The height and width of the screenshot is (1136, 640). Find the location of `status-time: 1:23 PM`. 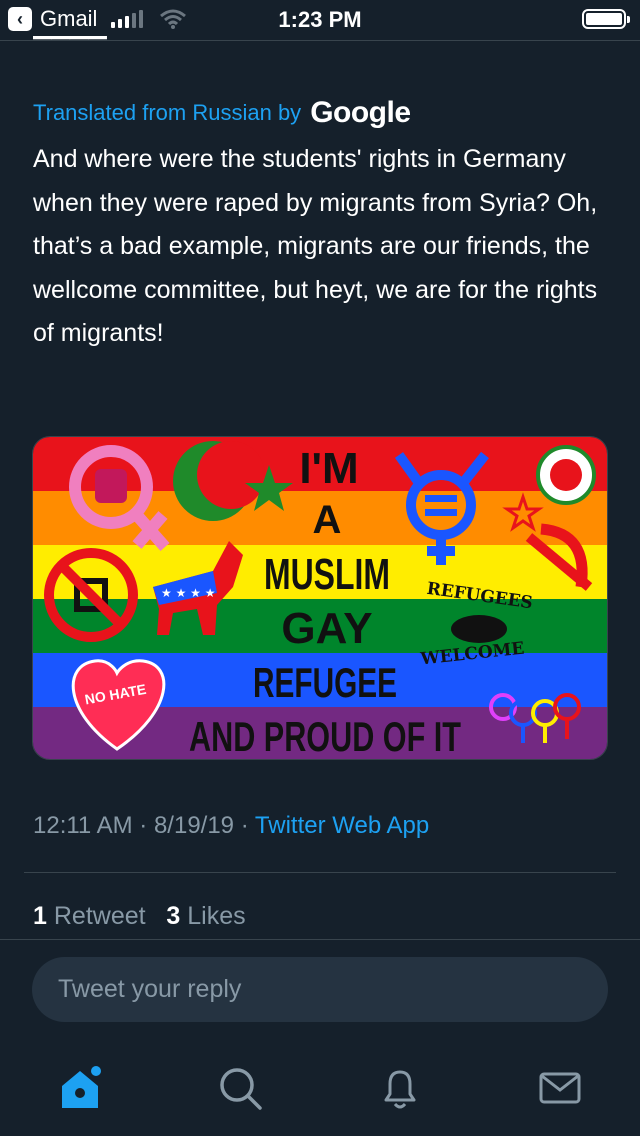

status-time: 1:23 PM is located at coordinates (320, 19).